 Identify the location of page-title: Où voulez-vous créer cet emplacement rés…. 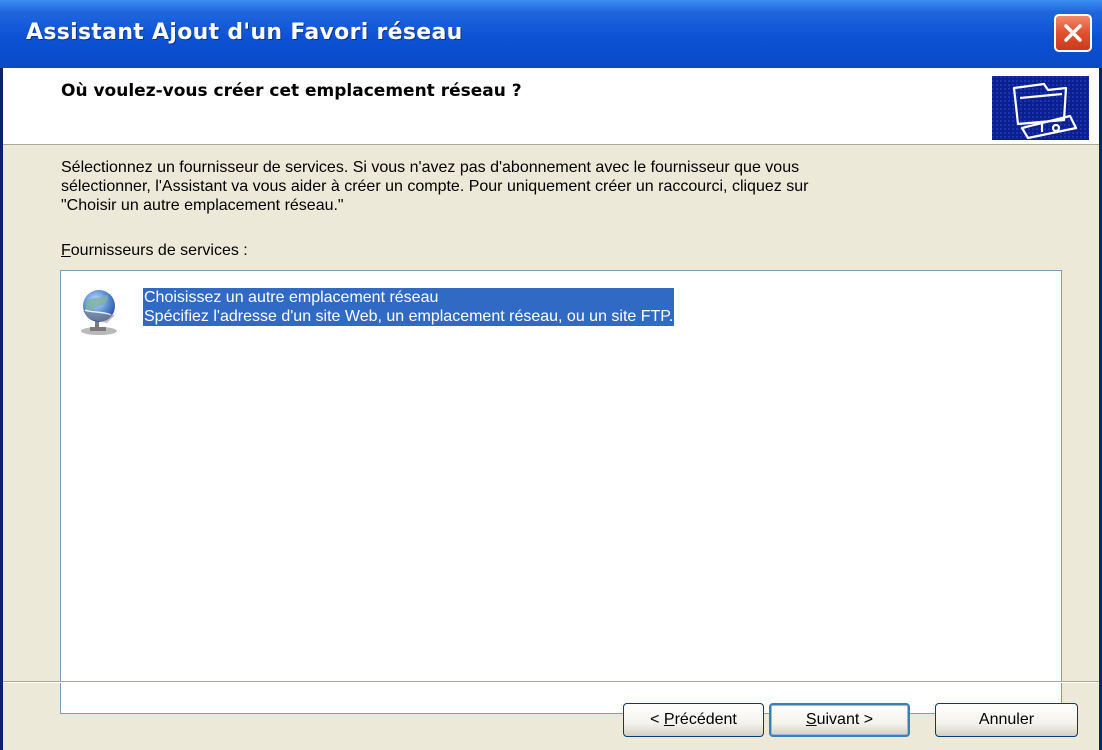
(291, 91).